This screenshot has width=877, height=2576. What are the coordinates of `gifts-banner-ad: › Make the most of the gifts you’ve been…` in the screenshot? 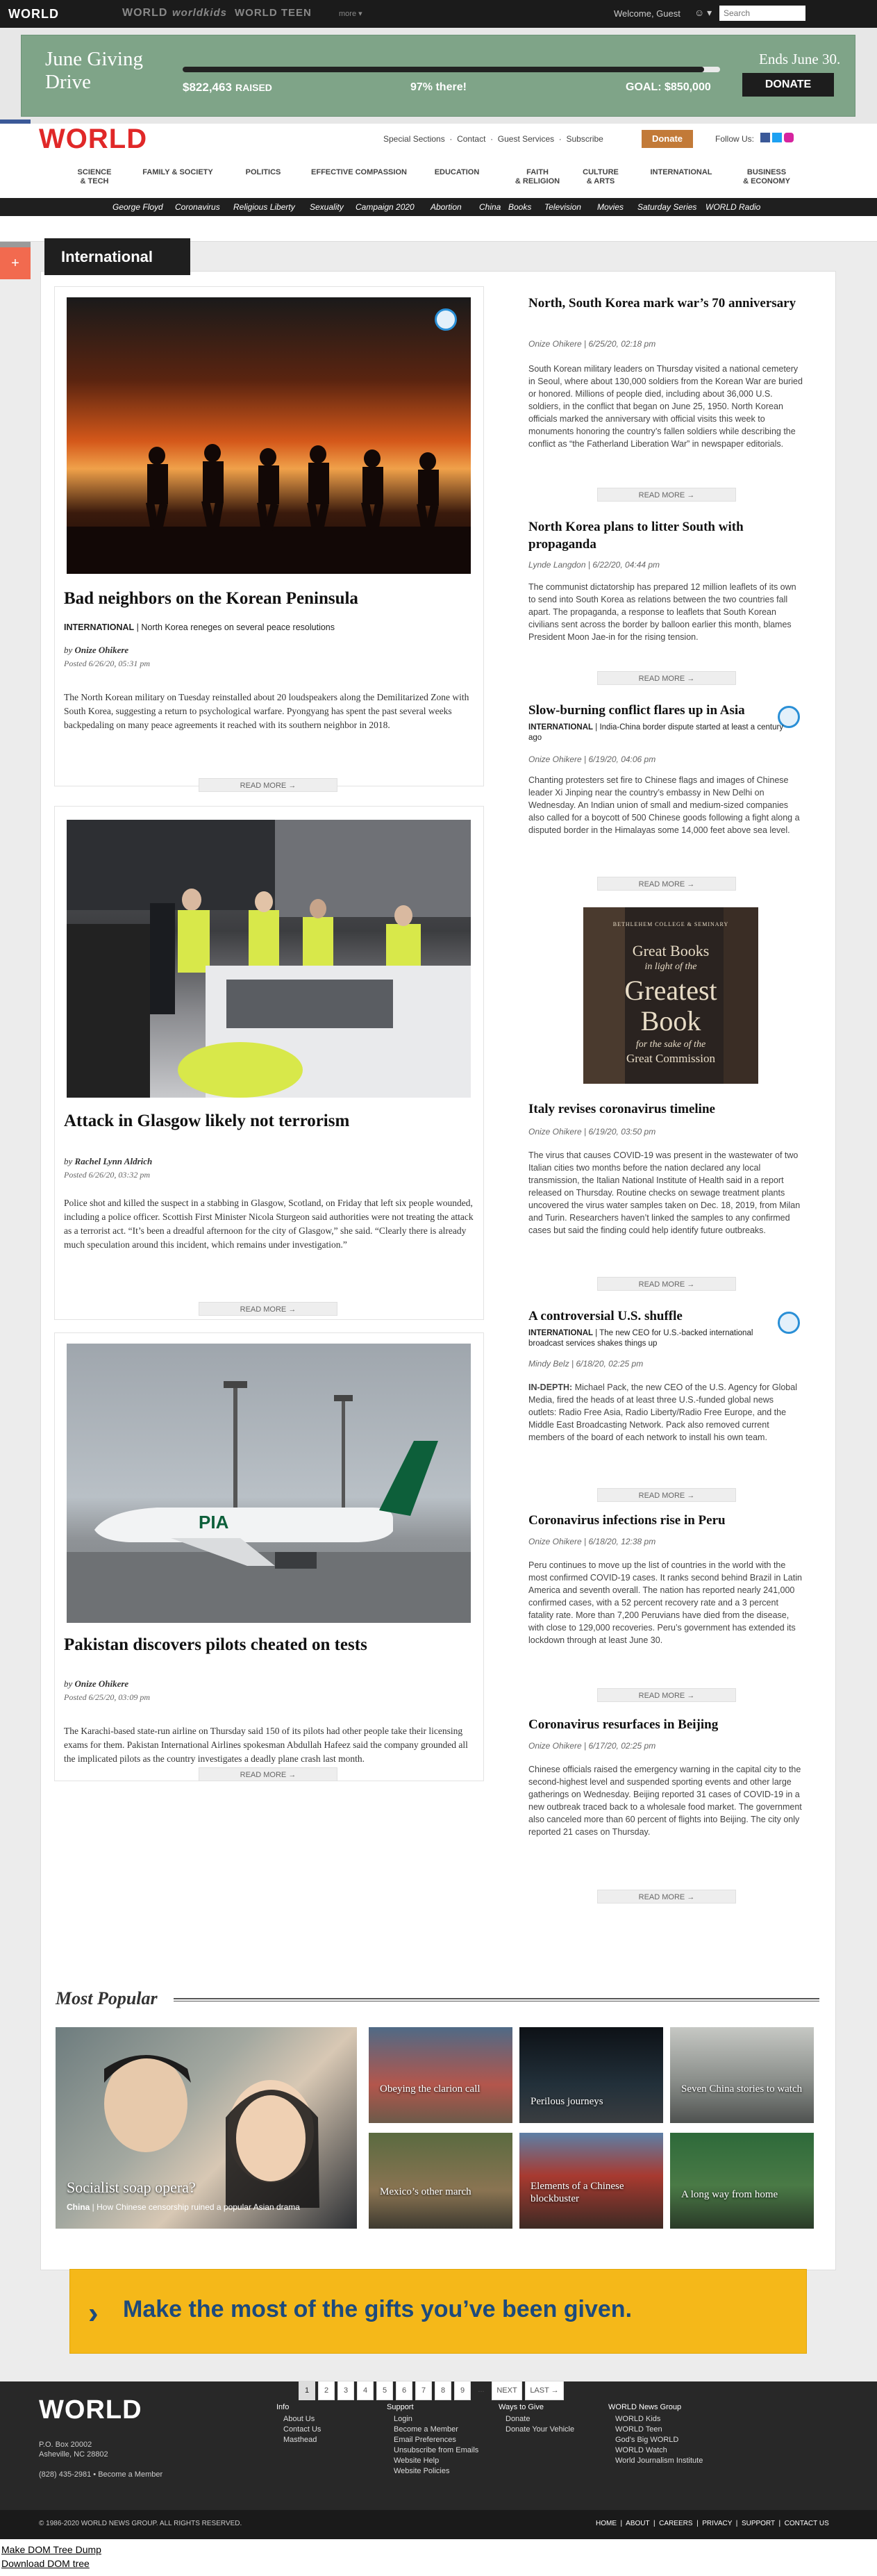 It's located at (438, 2312).